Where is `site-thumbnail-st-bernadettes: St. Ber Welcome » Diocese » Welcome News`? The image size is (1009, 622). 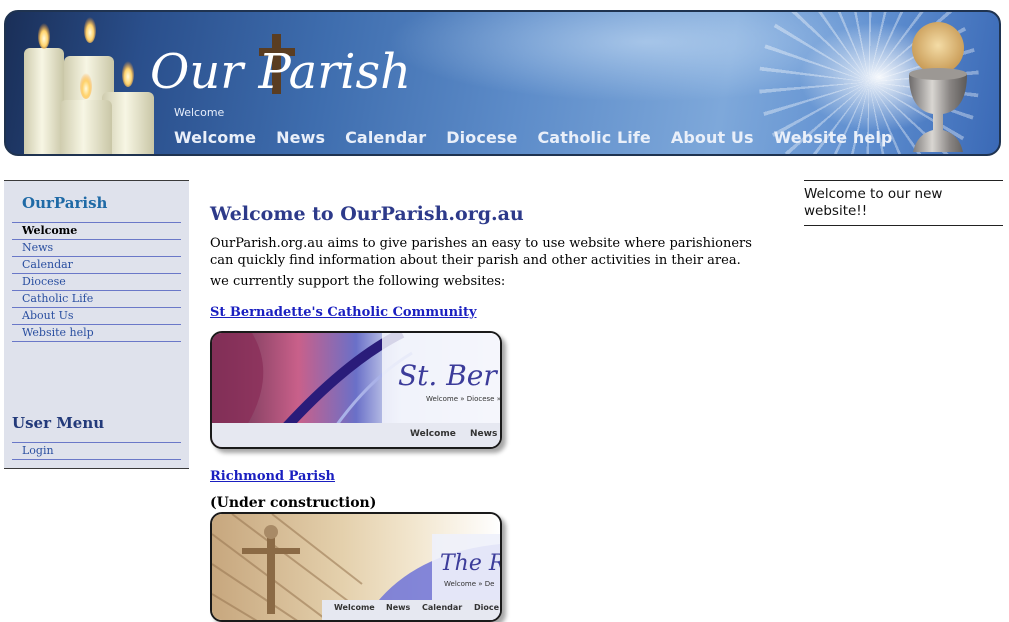
site-thumbnail-st-bernadettes: St. Ber Welcome » Diocese » Welcome News is located at coordinates (356, 390).